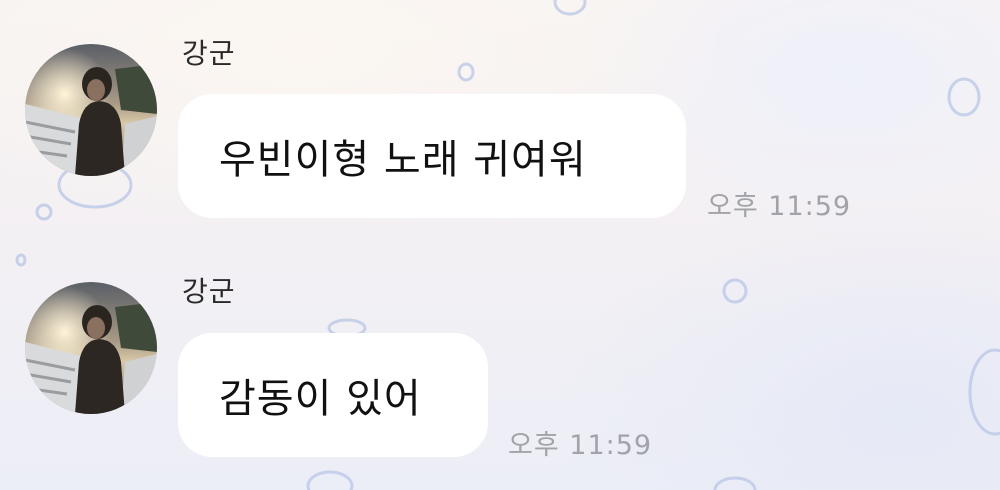 This screenshot has height=490, width=1000. What do you see at coordinates (320, 399) in the screenshot?
I see `message-text: 감동이 있어` at bounding box center [320, 399].